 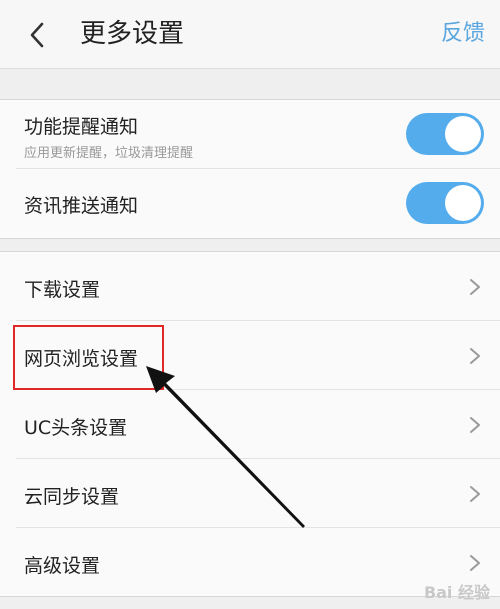 What do you see at coordinates (81, 127) in the screenshot?
I see `row-title: 功能提醒通知` at bounding box center [81, 127].